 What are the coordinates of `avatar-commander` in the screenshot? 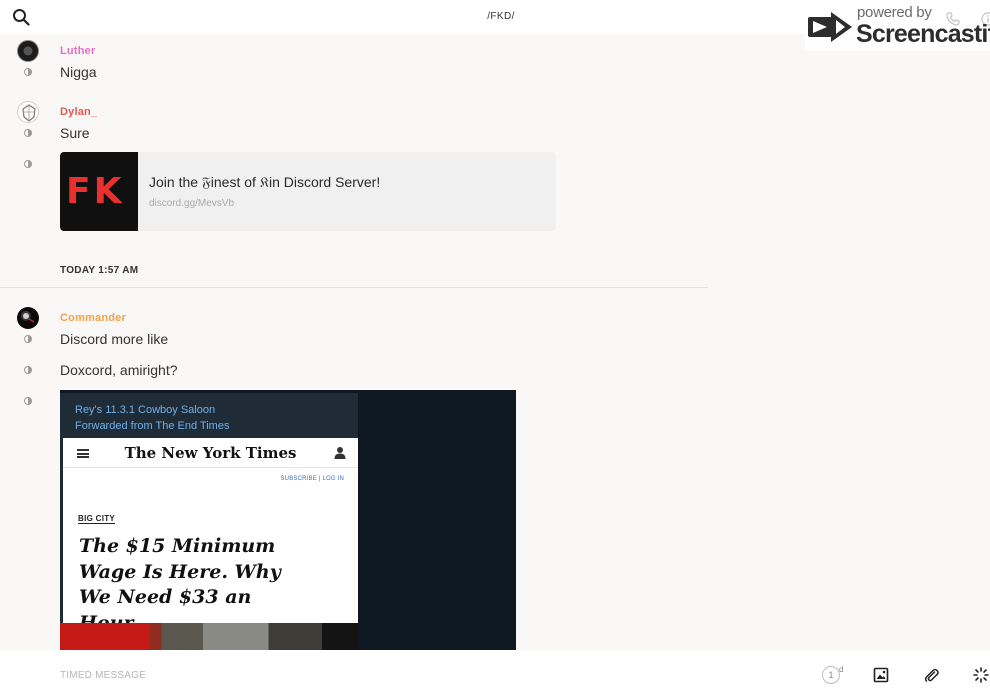 It's located at (28, 318).